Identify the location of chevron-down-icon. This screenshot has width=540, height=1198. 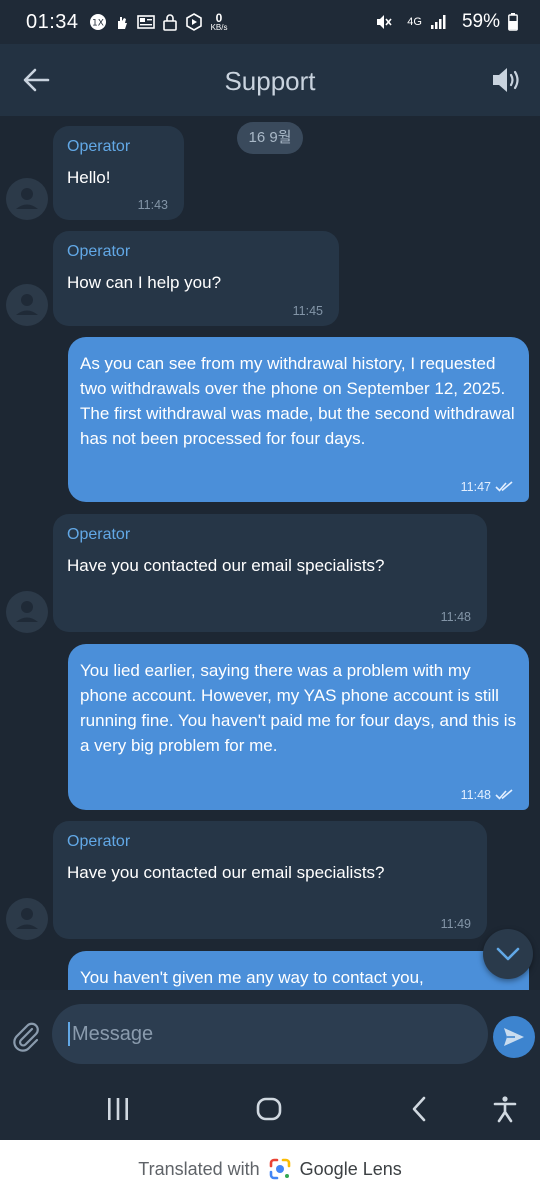
(508, 954).